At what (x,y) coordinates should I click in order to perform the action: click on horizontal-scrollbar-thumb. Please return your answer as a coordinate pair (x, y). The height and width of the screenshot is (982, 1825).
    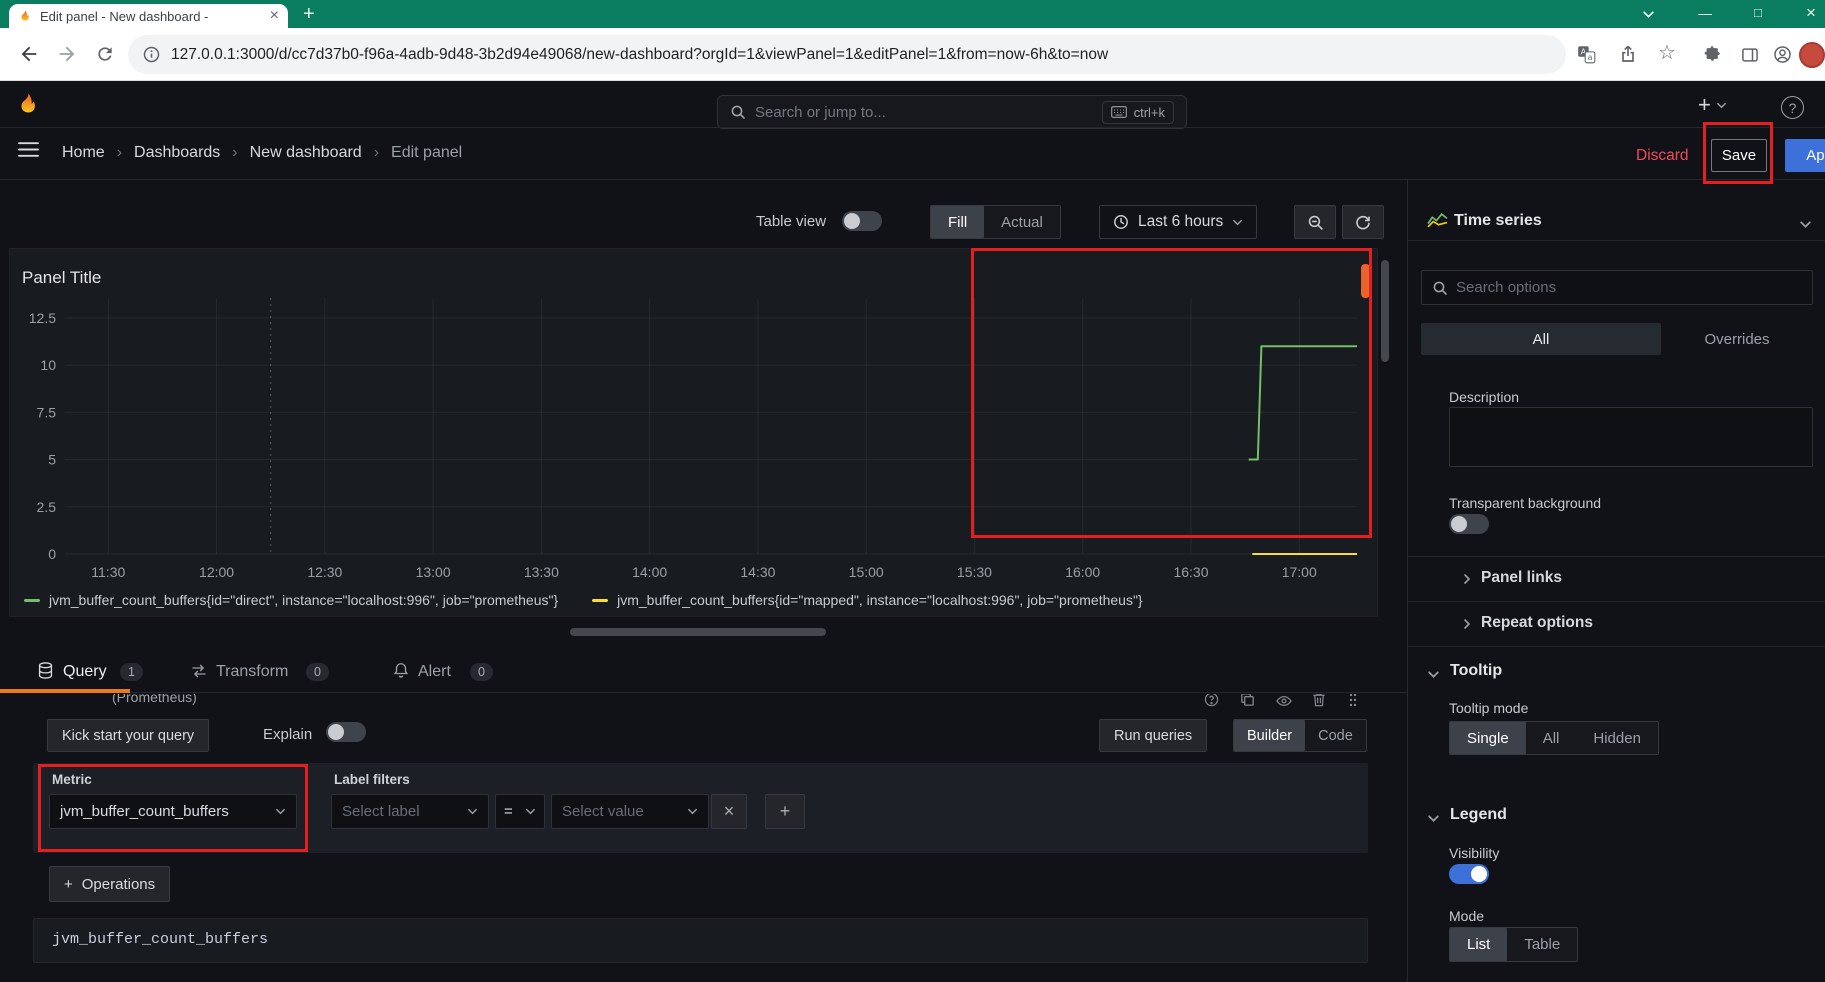
    Looking at the image, I should click on (698, 632).